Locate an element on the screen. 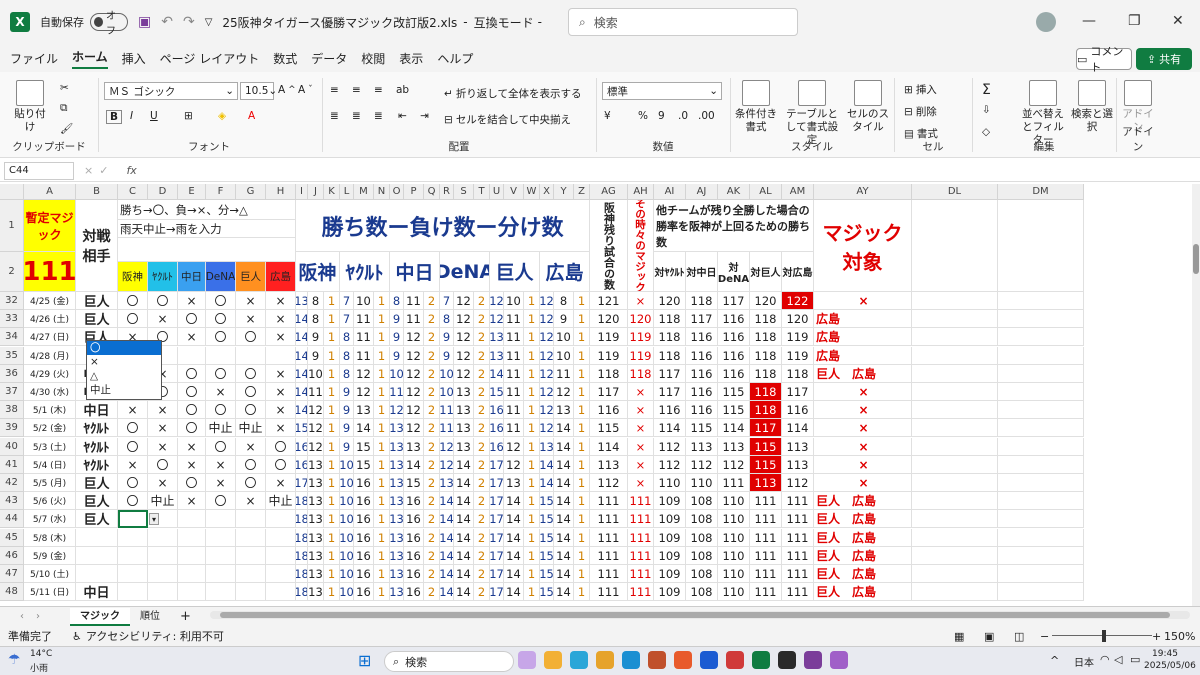  tab-home: ホーム is located at coordinates (90, 58).